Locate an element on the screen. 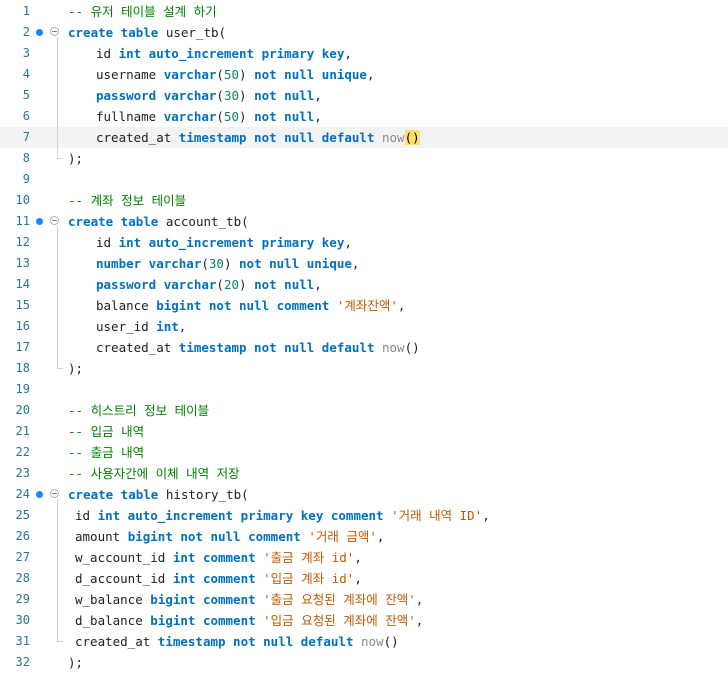 The width and height of the screenshot is (728, 694). code-line: 14 password varchar(20) not null, is located at coordinates (364, 284).